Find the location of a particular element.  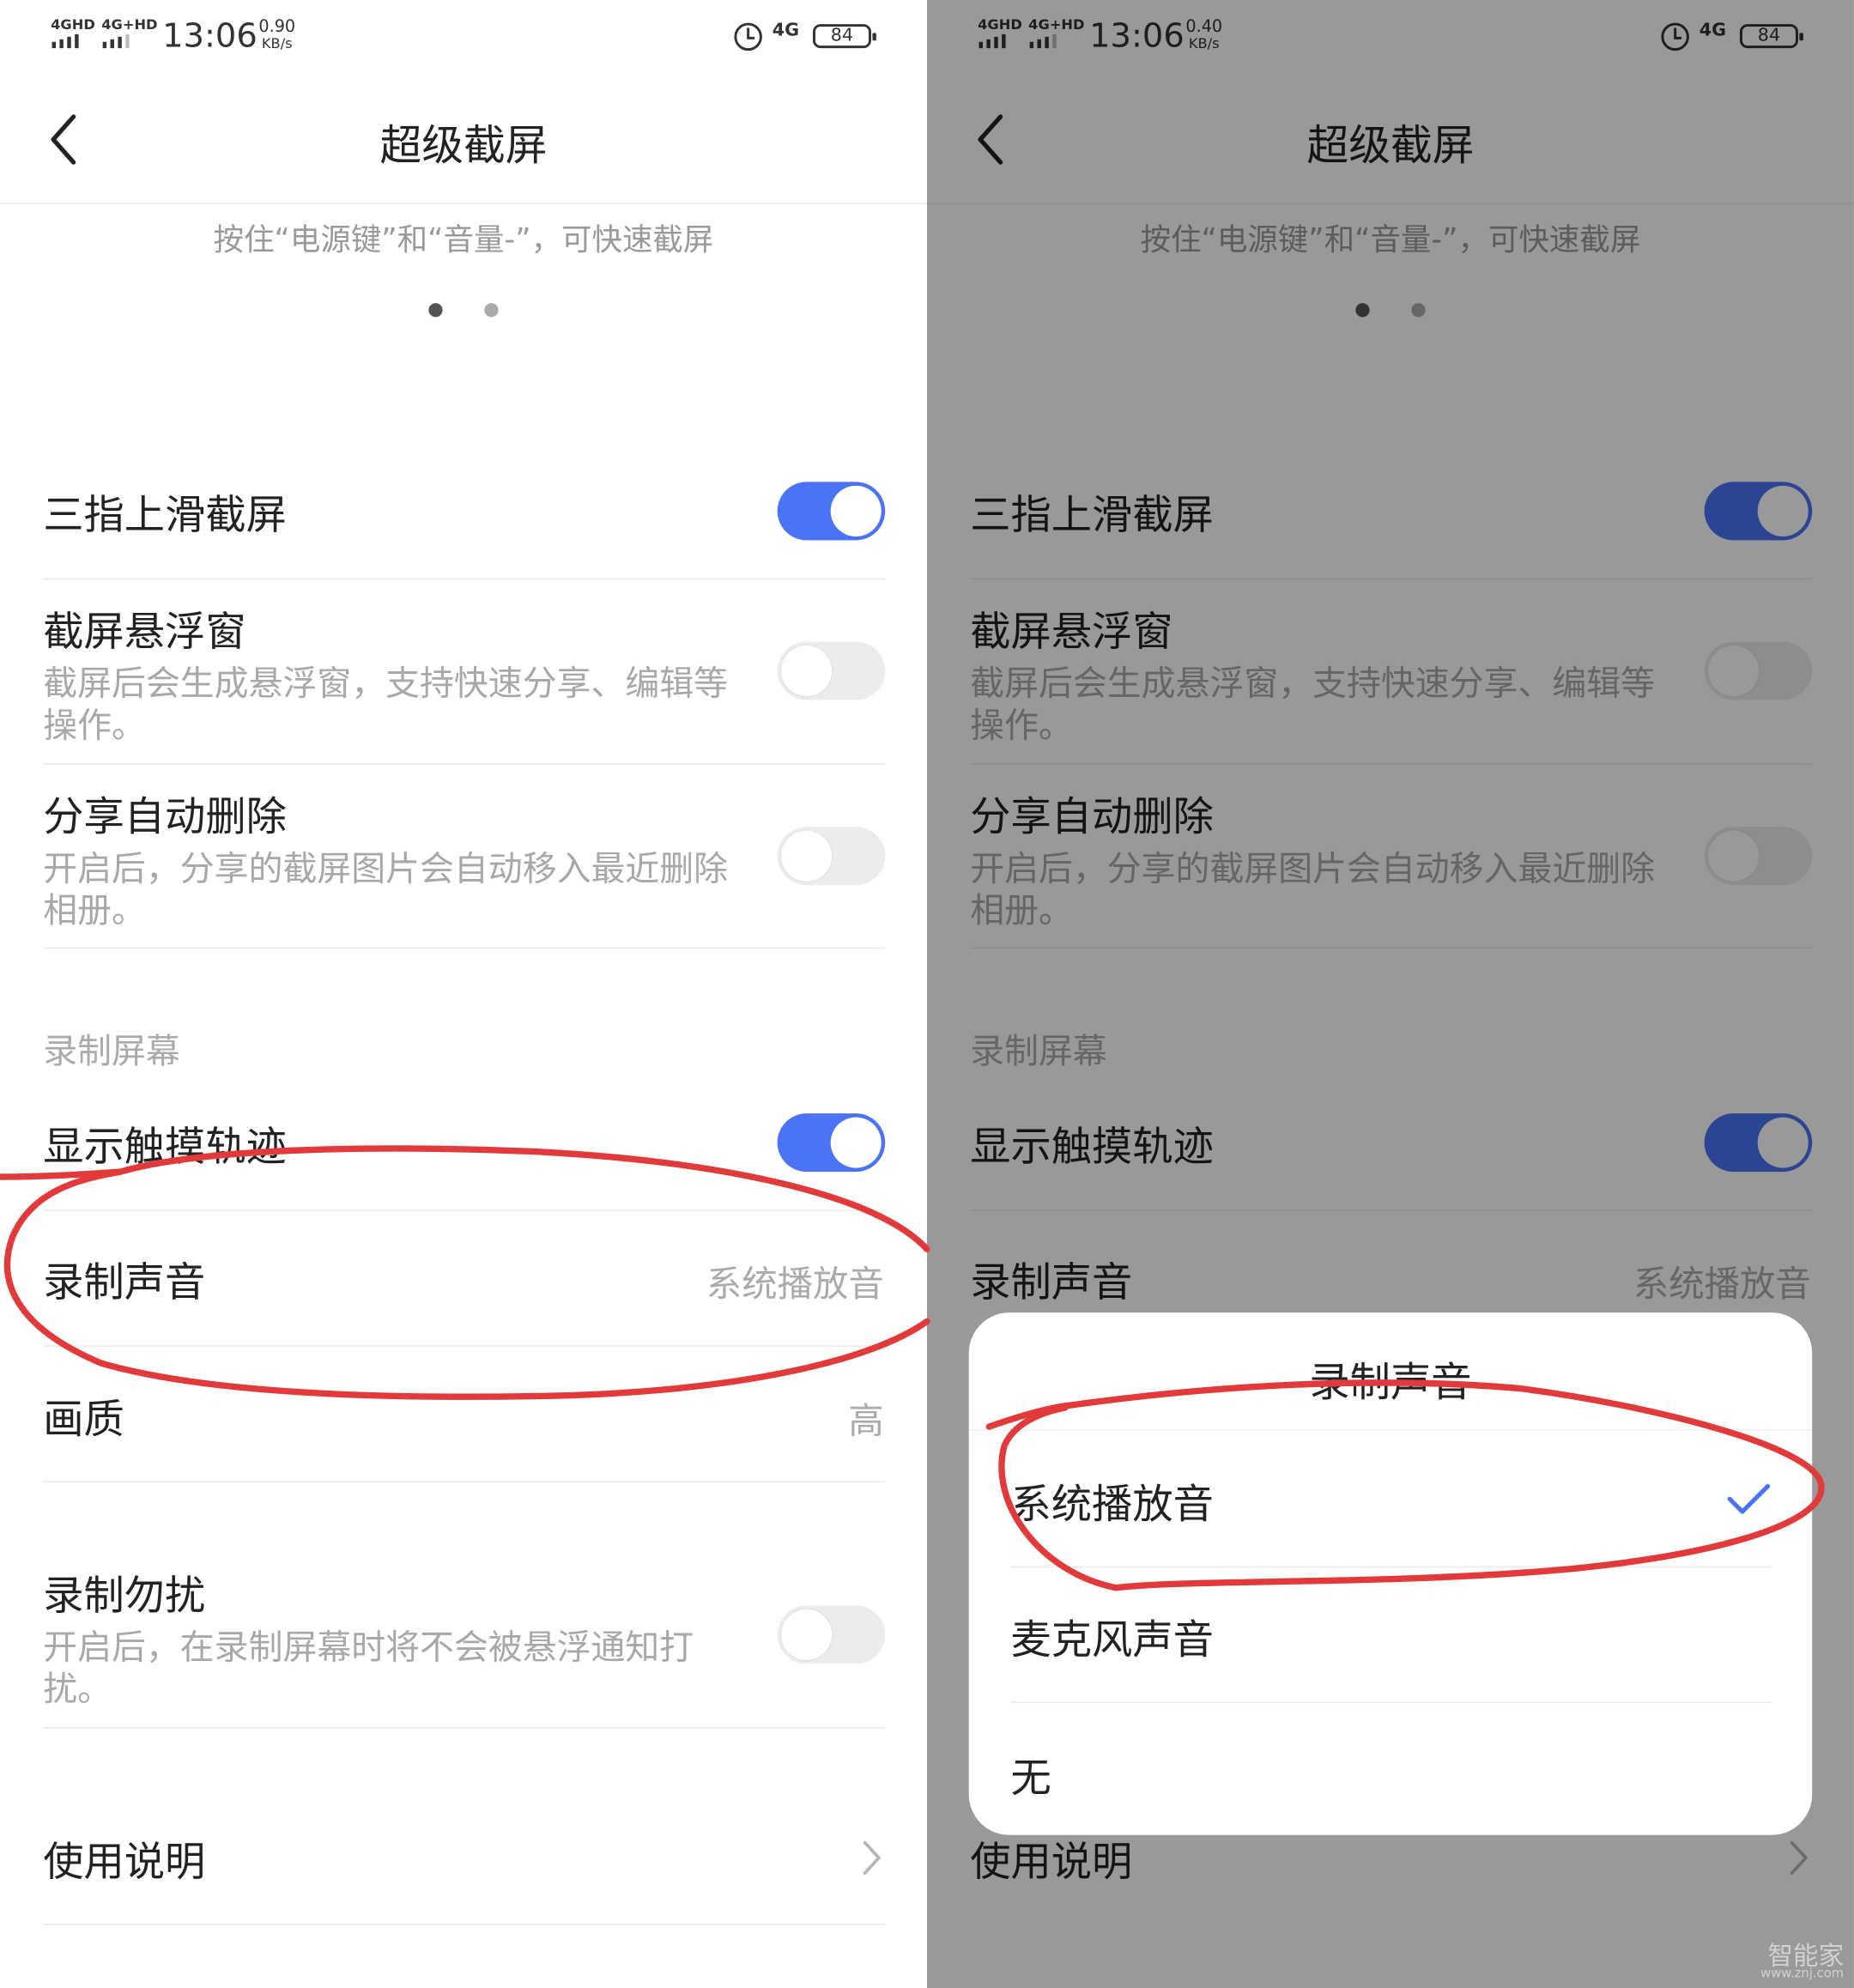

dnd-title: 录制勿扰 is located at coordinates (124, 1595).